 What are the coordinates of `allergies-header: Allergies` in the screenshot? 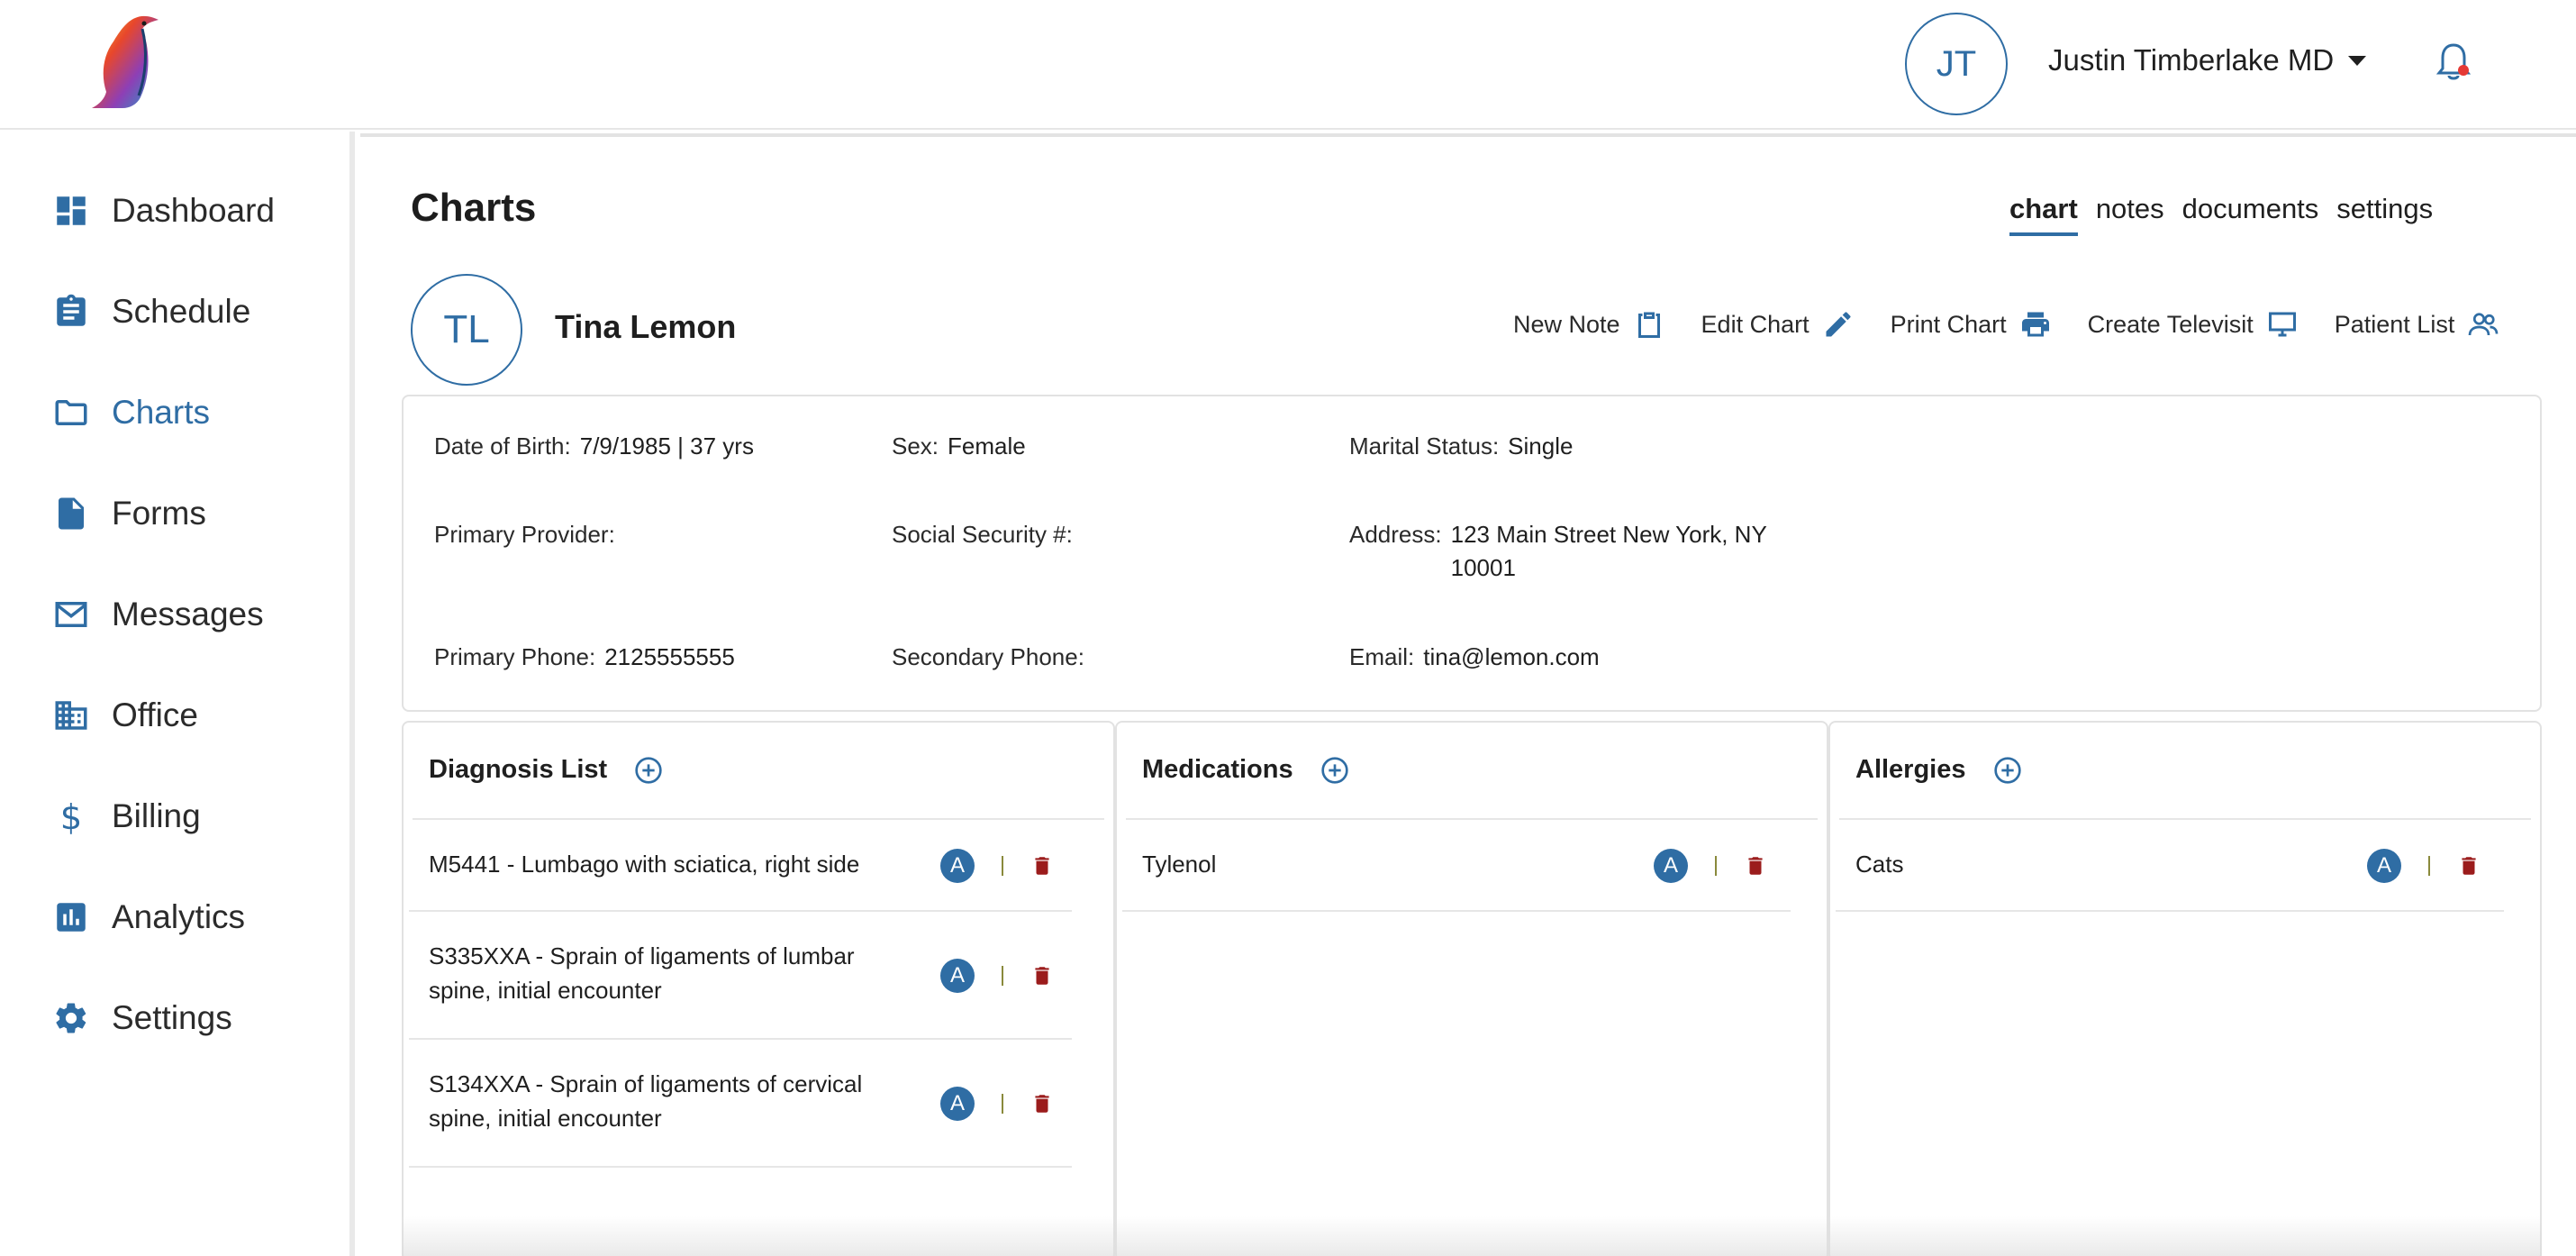 It's located at (1939, 770).